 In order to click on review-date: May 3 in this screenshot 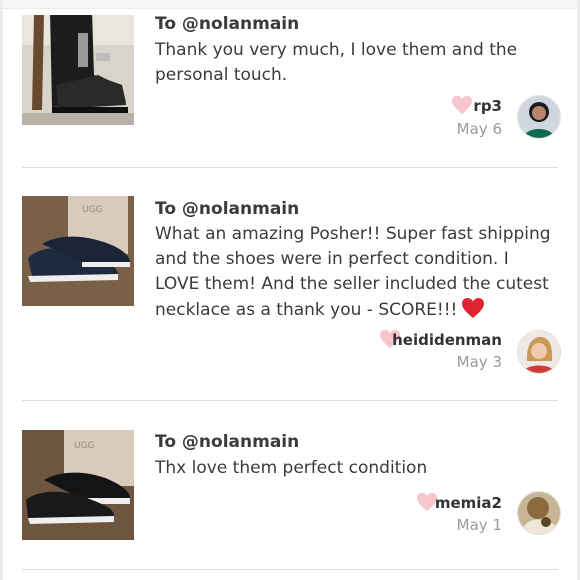, I will do `click(479, 362)`.